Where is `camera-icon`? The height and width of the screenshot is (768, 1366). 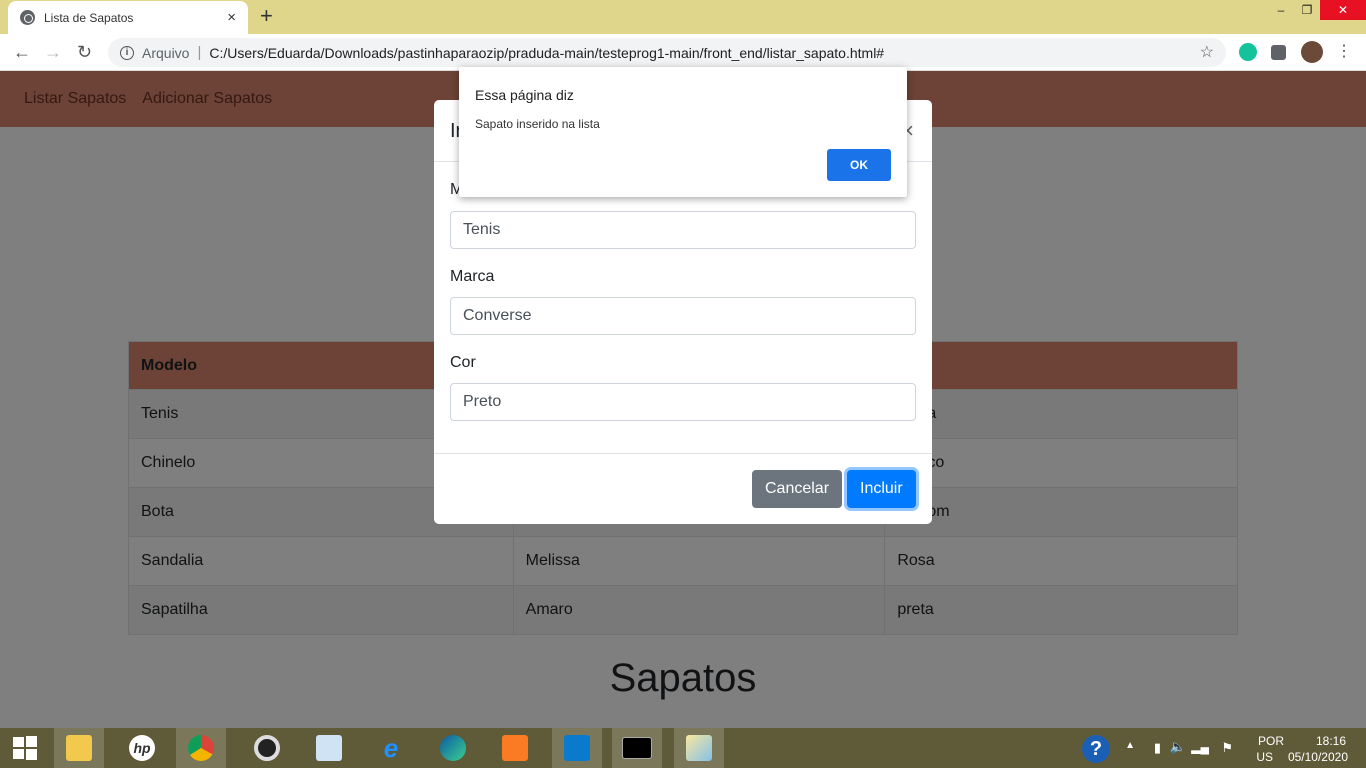
camera-icon is located at coordinates (267, 748).